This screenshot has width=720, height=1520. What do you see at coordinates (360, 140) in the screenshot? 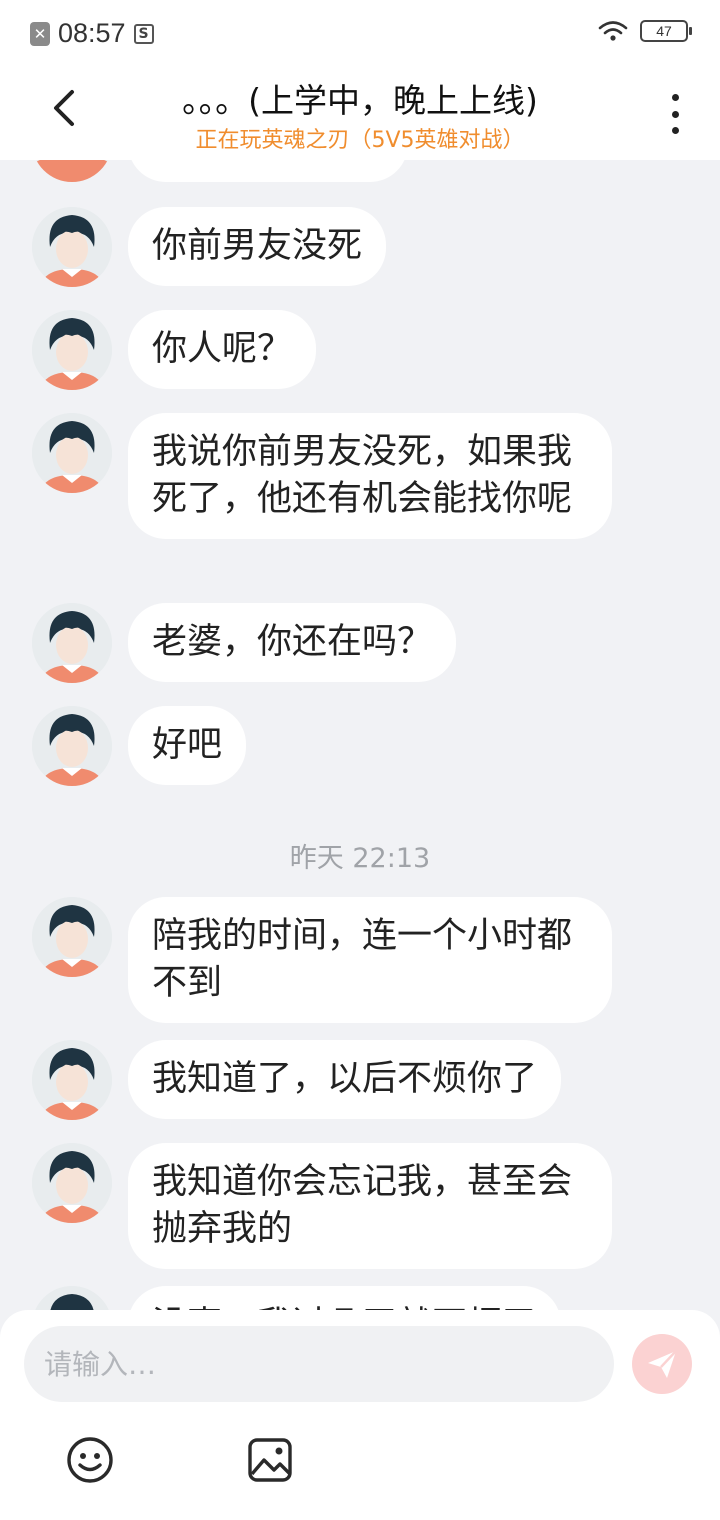
I see `contact-status: 正在玩英魂之刃（5V5英雄对战）` at bounding box center [360, 140].